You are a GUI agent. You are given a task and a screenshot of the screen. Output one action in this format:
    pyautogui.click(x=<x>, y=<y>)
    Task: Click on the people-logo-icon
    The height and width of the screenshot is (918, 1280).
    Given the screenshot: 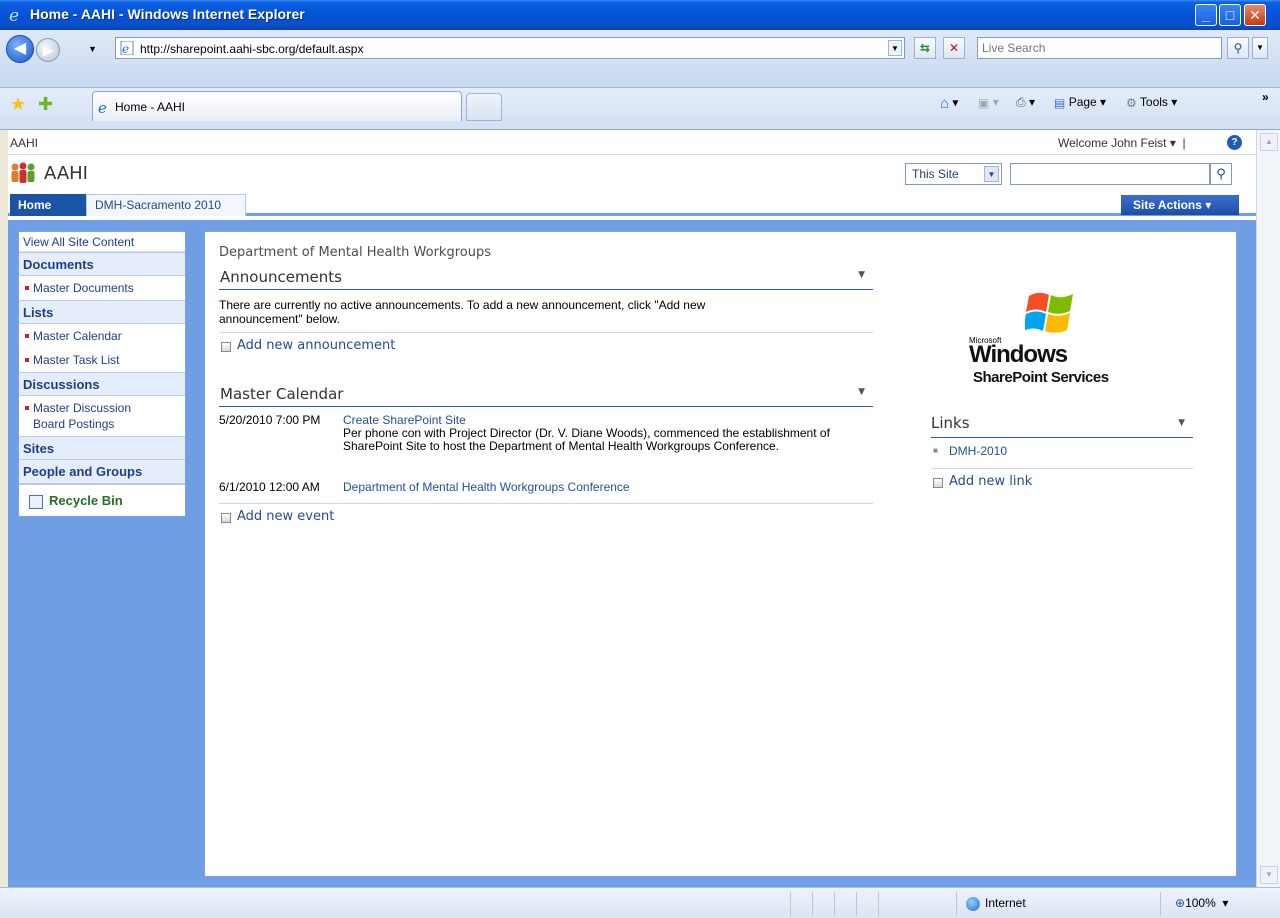 What is the action you would take?
    pyautogui.click(x=23, y=172)
    